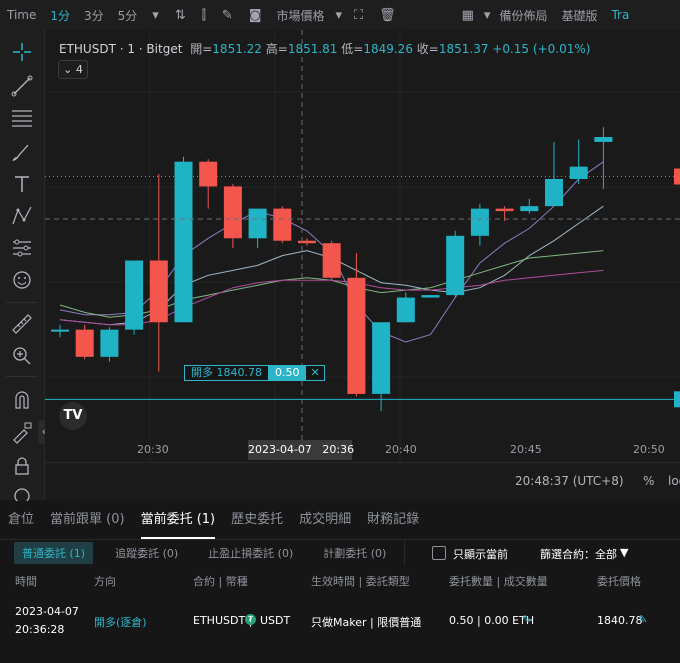 The image size is (680, 663). What do you see at coordinates (22, 356) in the screenshot?
I see `zoom-in-icon` at bounding box center [22, 356].